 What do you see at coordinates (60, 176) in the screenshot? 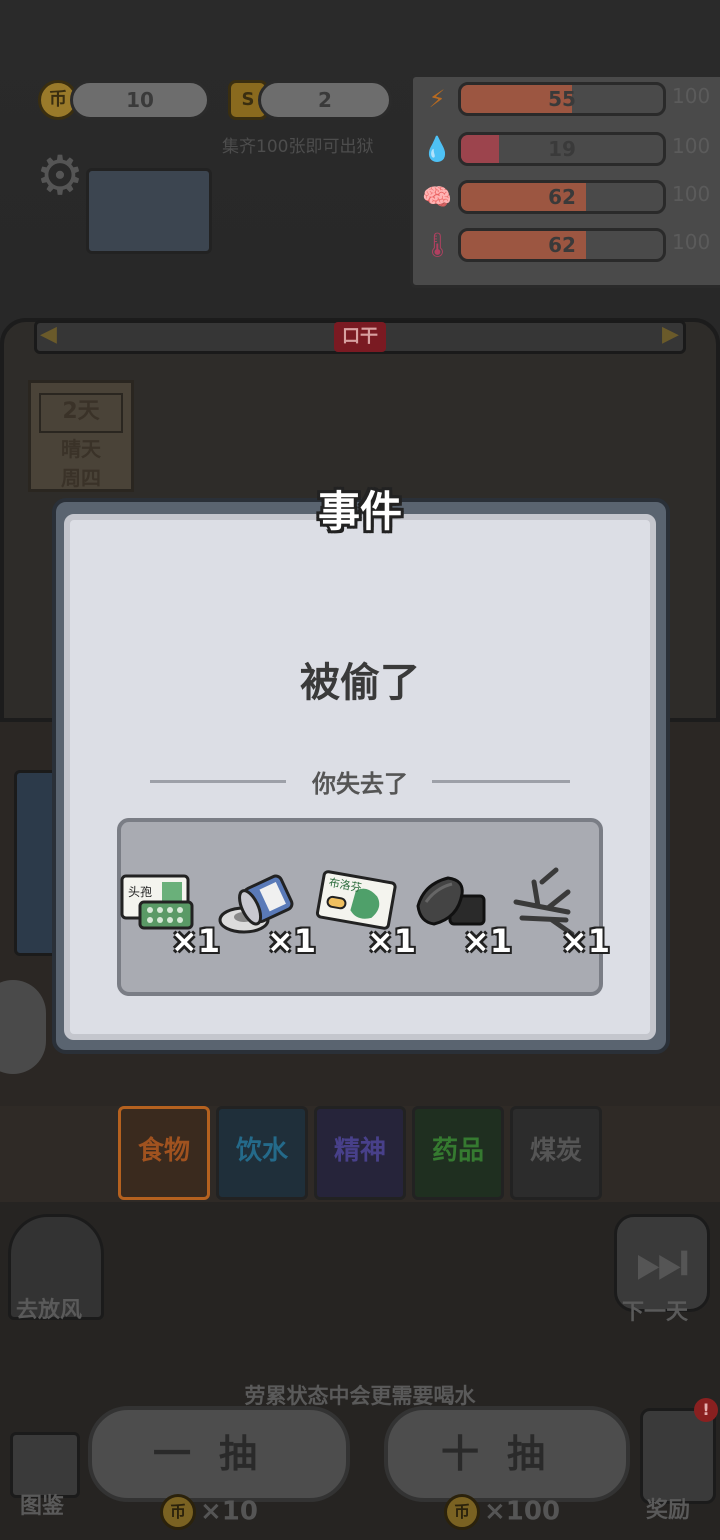
I see `gear-icon: ⚙` at bounding box center [60, 176].